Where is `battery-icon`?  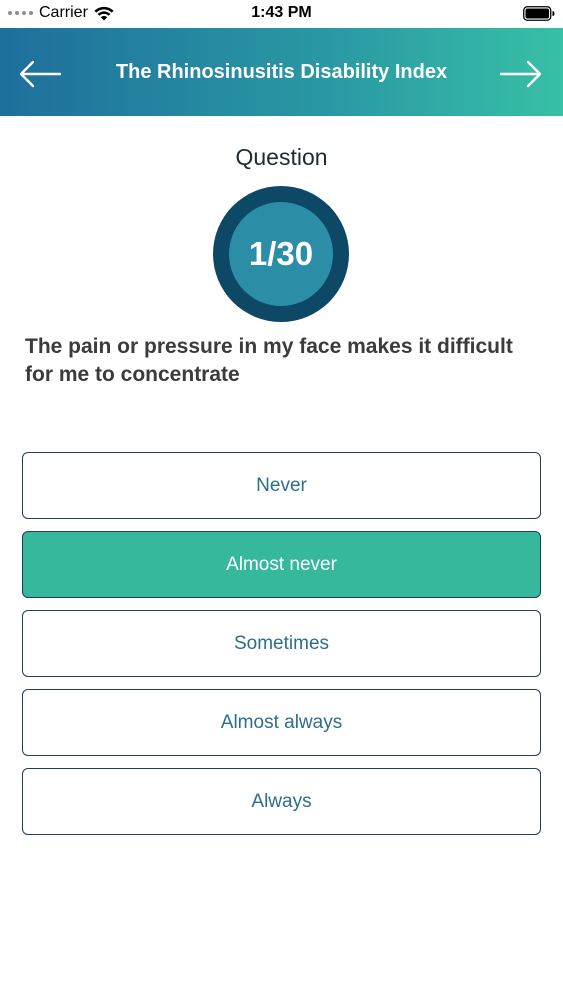
battery-icon is located at coordinates (539, 13).